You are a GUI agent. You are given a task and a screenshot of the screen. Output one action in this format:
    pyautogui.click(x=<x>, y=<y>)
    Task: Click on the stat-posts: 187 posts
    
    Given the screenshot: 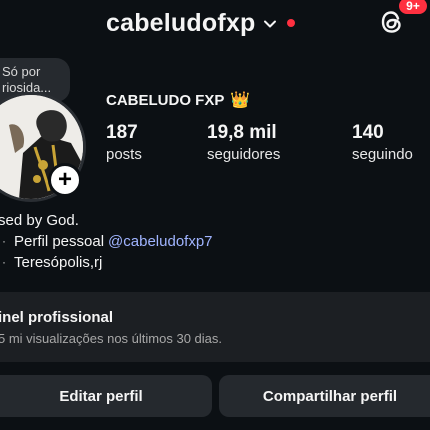 What is the action you would take?
    pyautogui.click(x=124, y=143)
    